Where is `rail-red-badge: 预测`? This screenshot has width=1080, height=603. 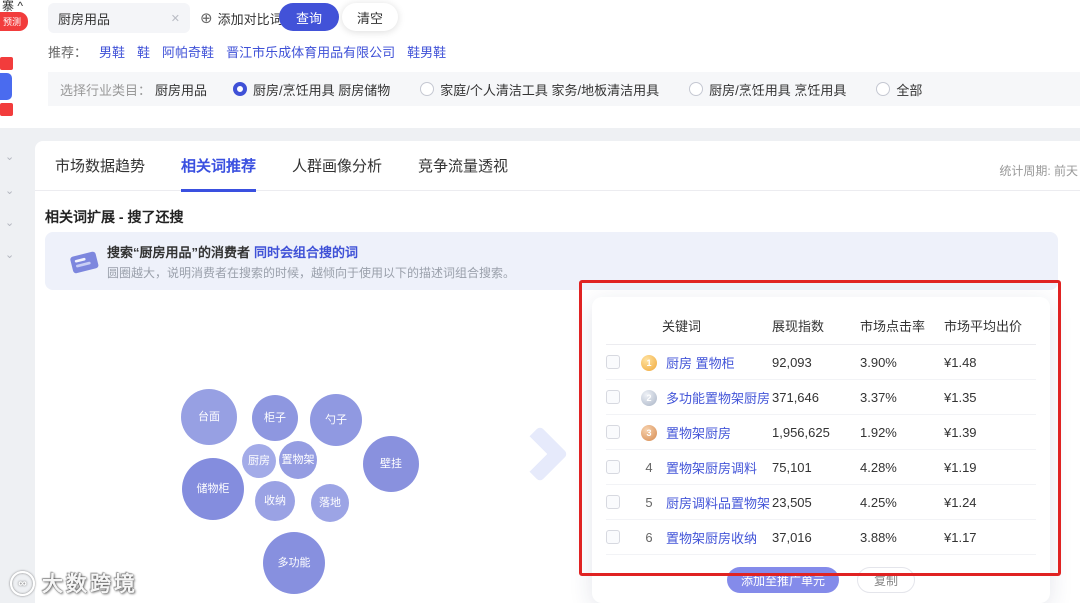 rail-red-badge: 预测 is located at coordinates (14, 21).